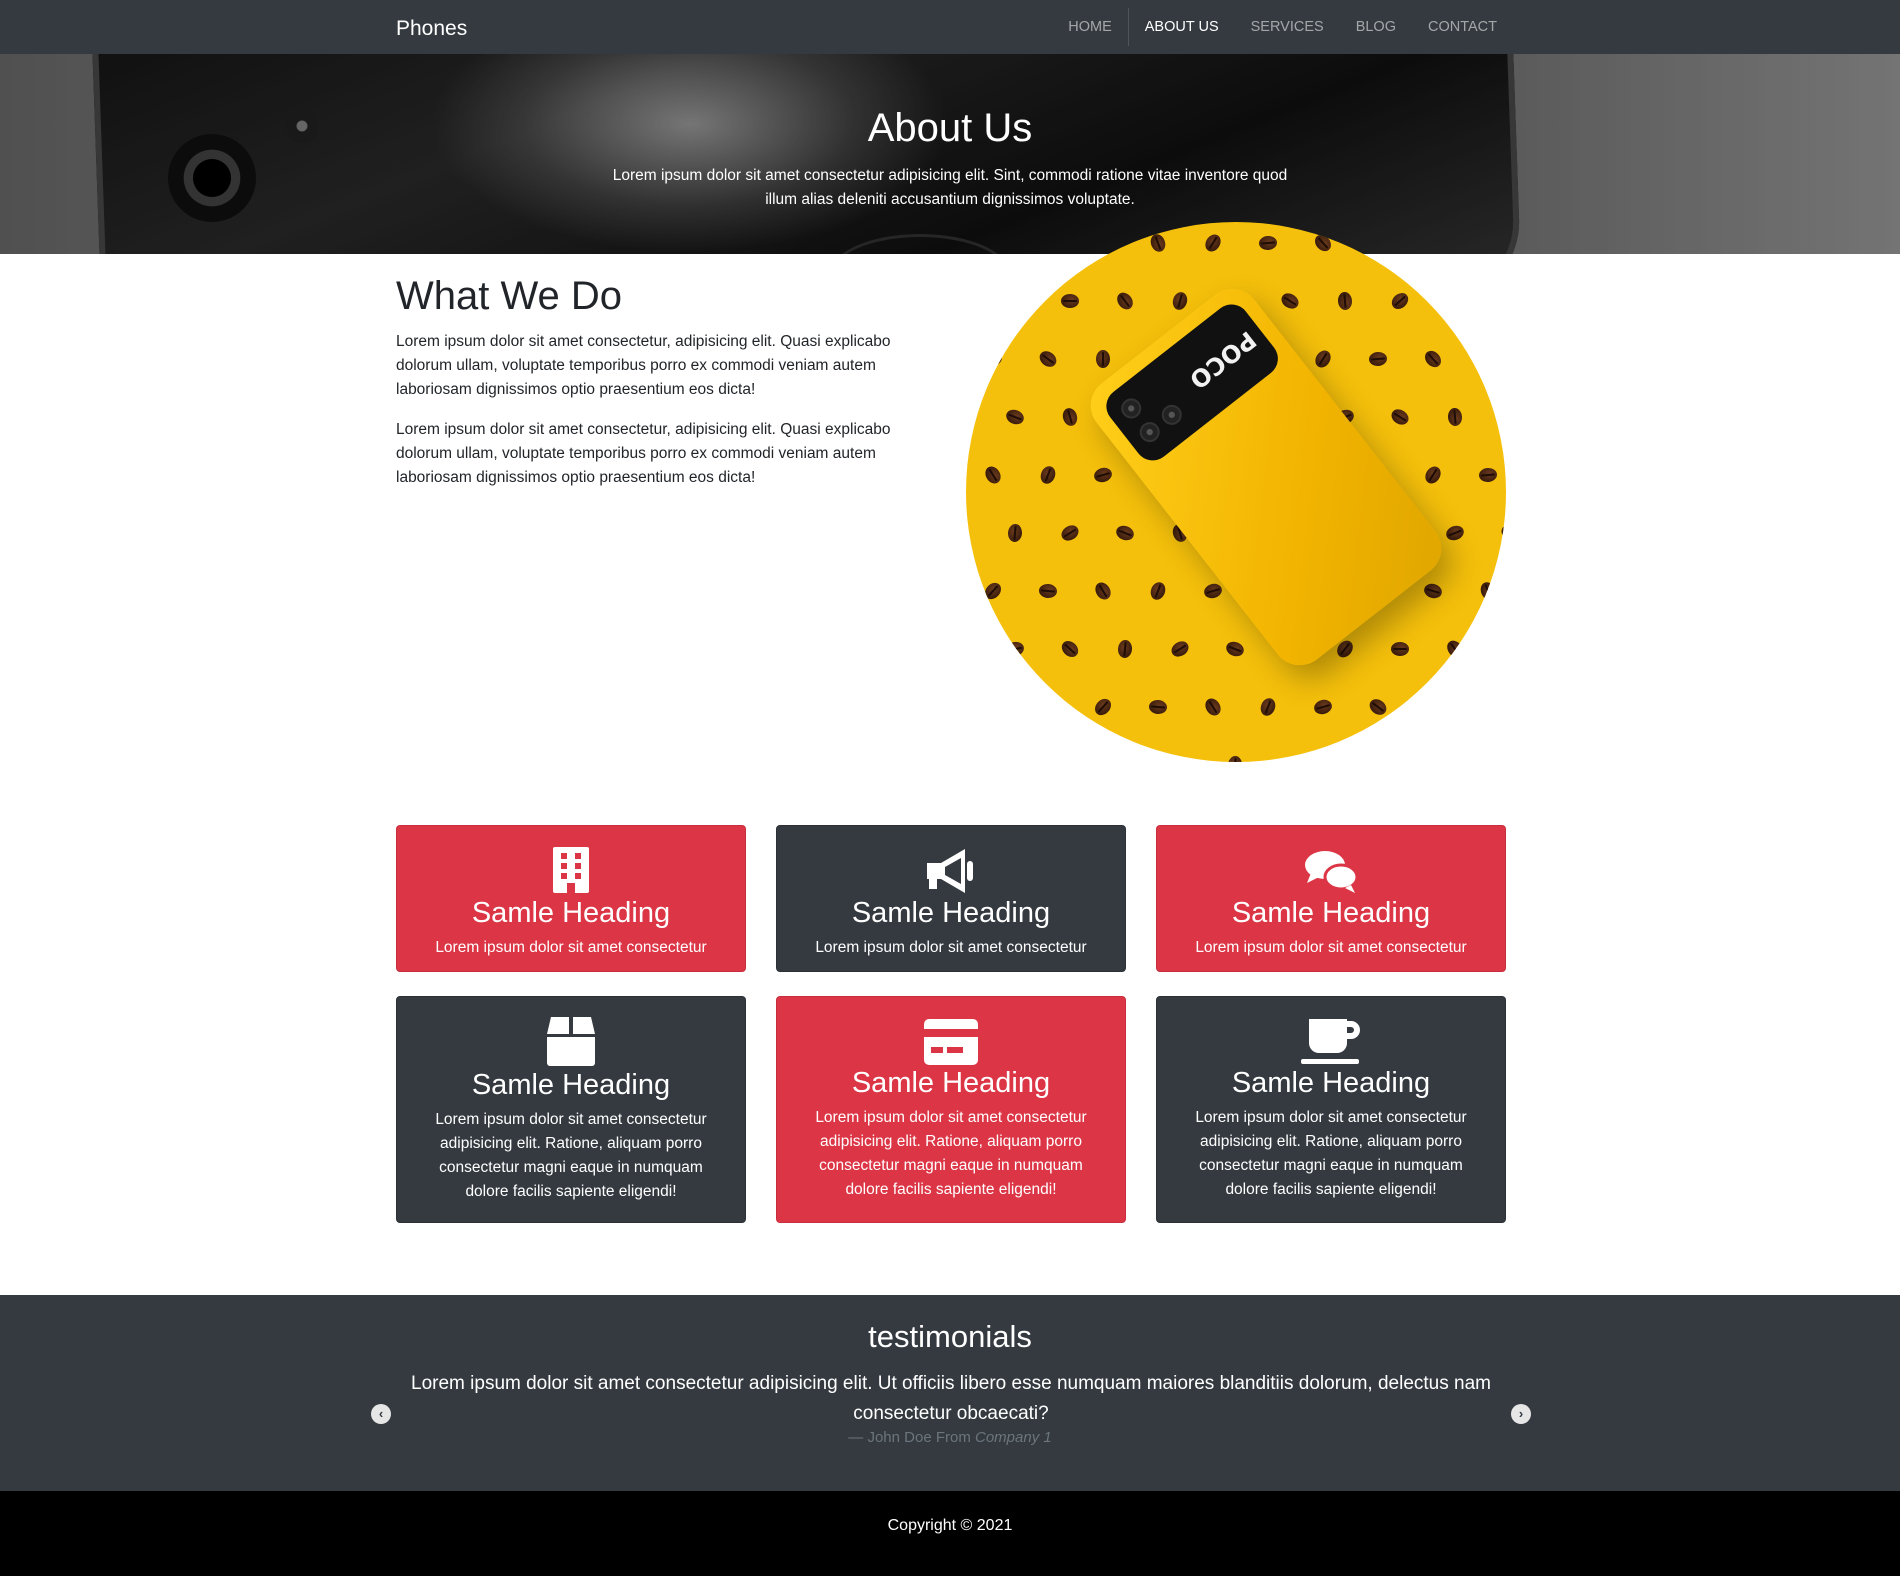 This screenshot has height=1576, width=1900. Describe the element at coordinates (1521, 1414) in the screenshot. I see `chevron-right-icon: ›` at that location.